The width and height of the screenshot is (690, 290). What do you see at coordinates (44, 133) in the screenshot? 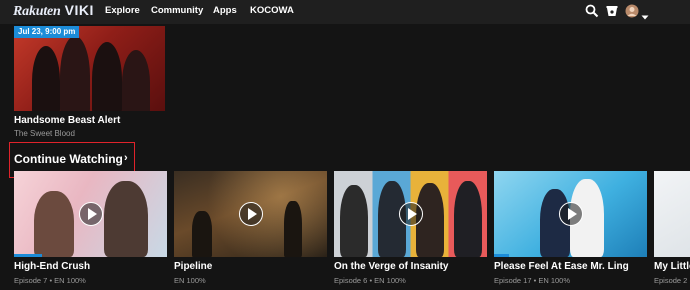
I see `hero-subtitle: The Sweet Blood` at bounding box center [44, 133].